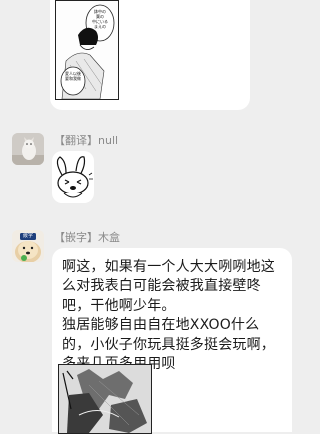 The height and width of the screenshot is (434, 320). Describe the element at coordinates (87, 237) in the screenshot. I see `sender-name: 【嵌字】木盒` at that location.